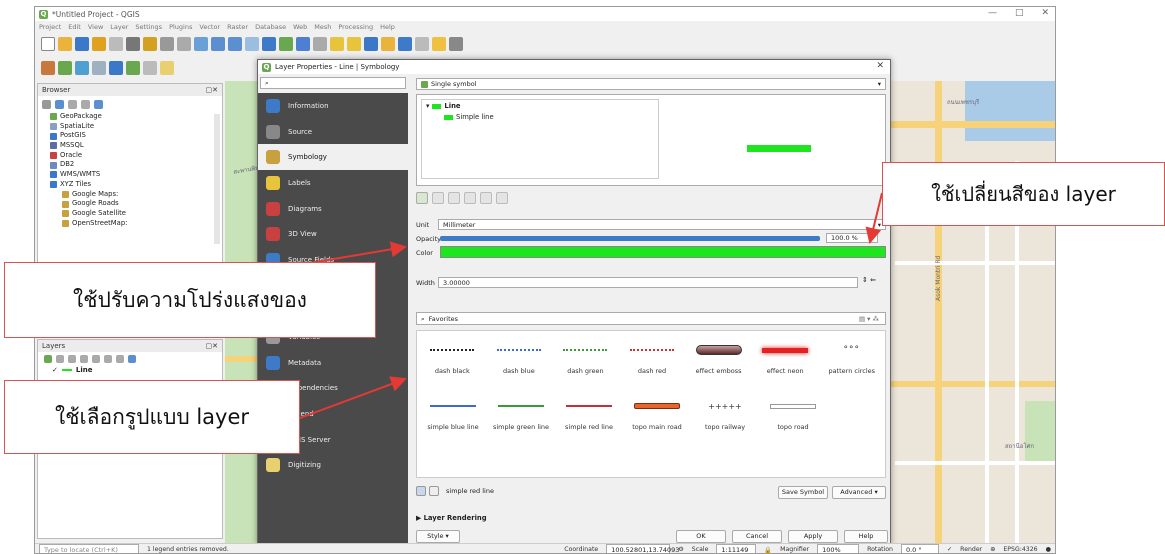 The width and height of the screenshot is (1165, 554). I want to click on annotation-color: ใช้เปลี่ยนสีของ layer, so click(1023, 194).